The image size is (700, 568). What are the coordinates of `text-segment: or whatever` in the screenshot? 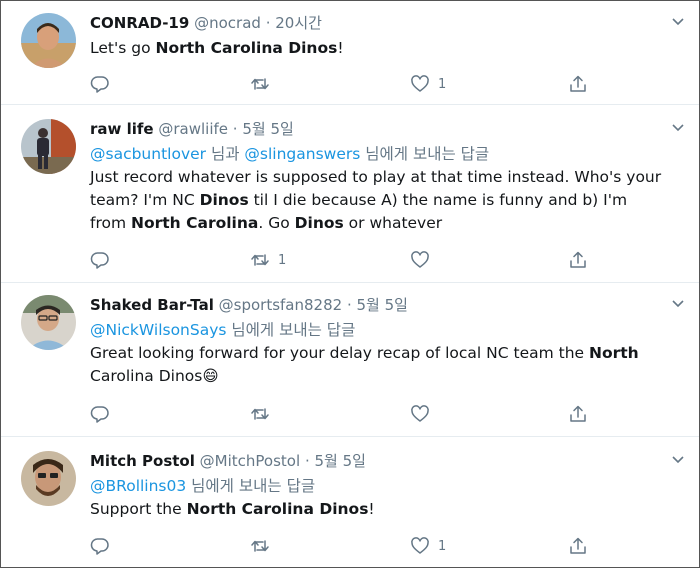 It's located at (393, 223).